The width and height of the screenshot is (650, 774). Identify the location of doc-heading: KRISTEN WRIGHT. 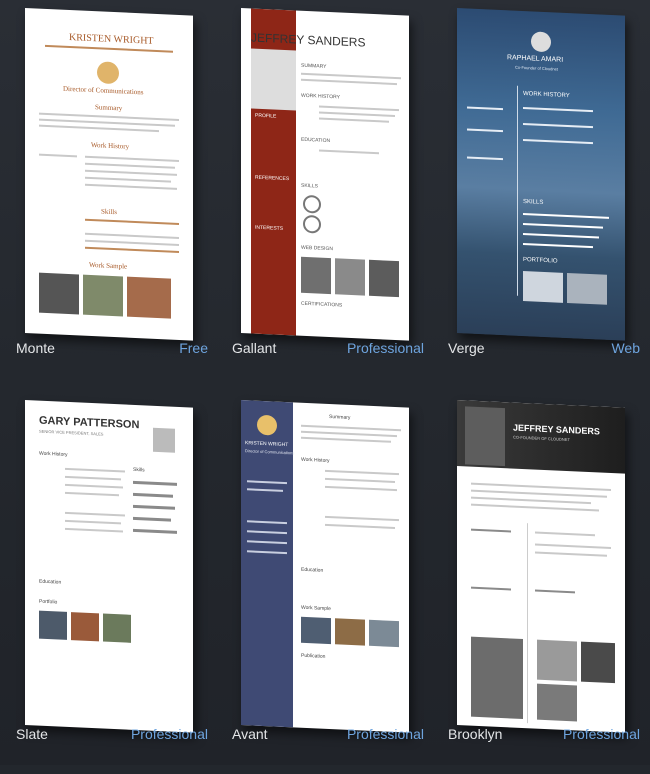
(111, 39).